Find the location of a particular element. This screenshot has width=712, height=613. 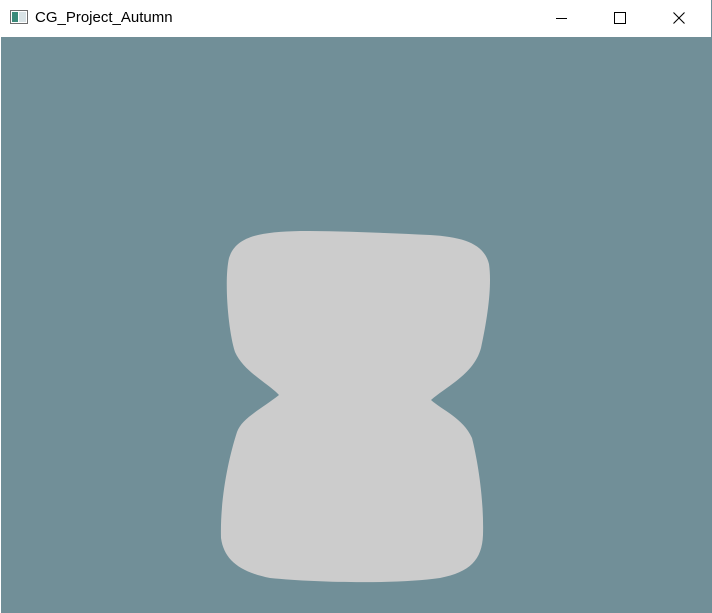

close-button is located at coordinates (679, 18).